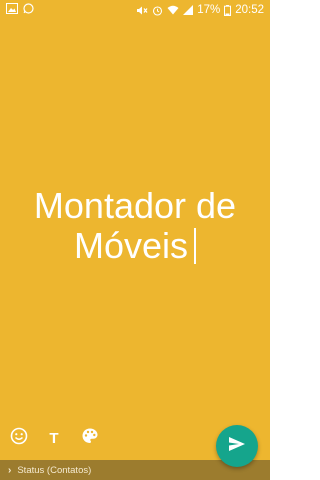 Image resolution: width=320 pixels, height=480 pixels. I want to click on battery-percent: 17%, so click(209, 10).